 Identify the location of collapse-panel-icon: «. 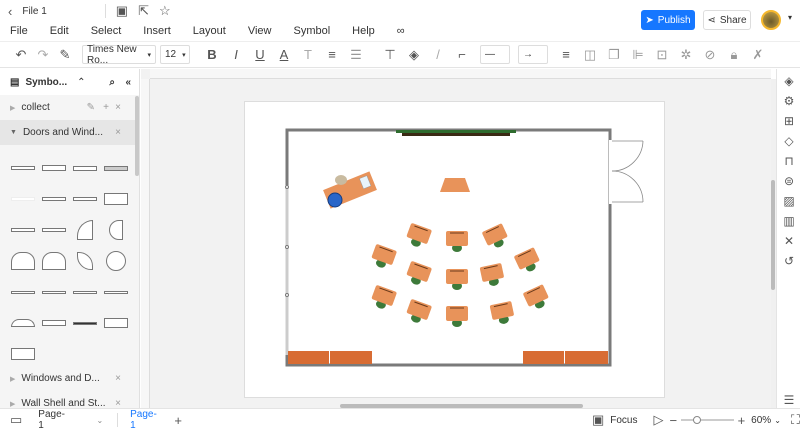
(128, 82).